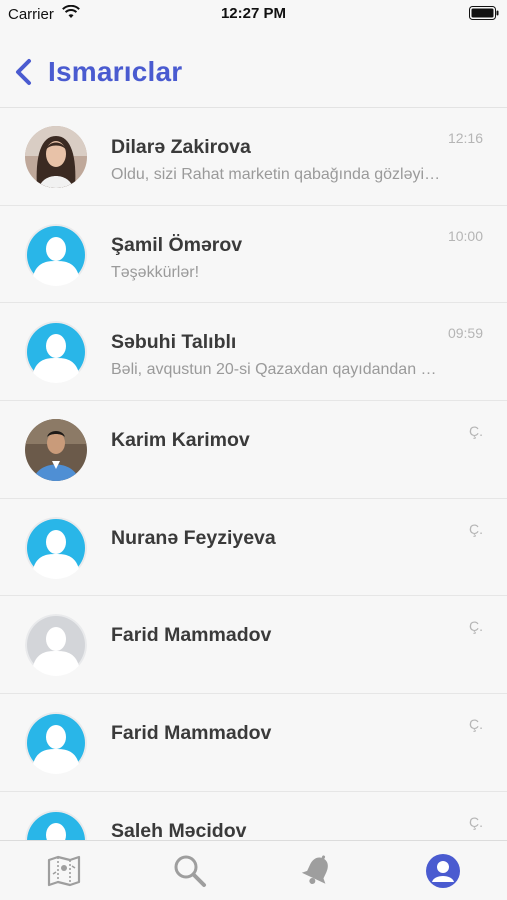  Describe the element at coordinates (155, 272) in the screenshot. I see `message-preview: Təşəkkürlər!` at that location.